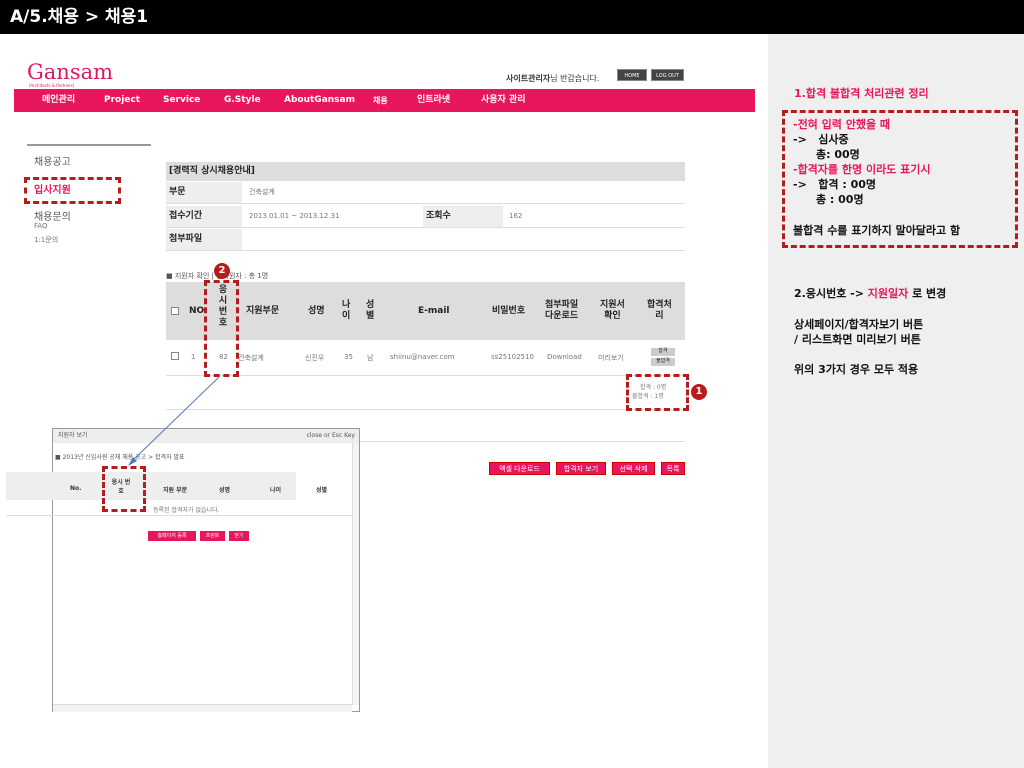 This screenshot has width=1024, height=768. What do you see at coordinates (861, 93) in the screenshot?
I see `note1-title: 1.합격 불합격 처리관련 정리` at bounding box center [861, 93].